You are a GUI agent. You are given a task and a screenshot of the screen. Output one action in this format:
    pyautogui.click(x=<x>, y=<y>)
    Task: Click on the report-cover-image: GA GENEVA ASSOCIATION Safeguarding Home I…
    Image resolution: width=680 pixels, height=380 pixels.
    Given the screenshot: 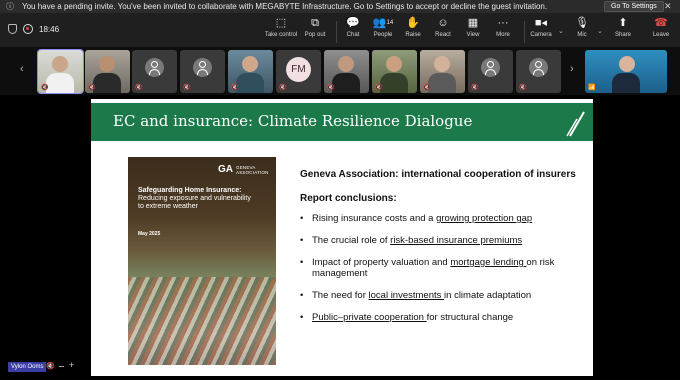 What is the action you would take?
    pyautogui.click(x=202, y=261)
    